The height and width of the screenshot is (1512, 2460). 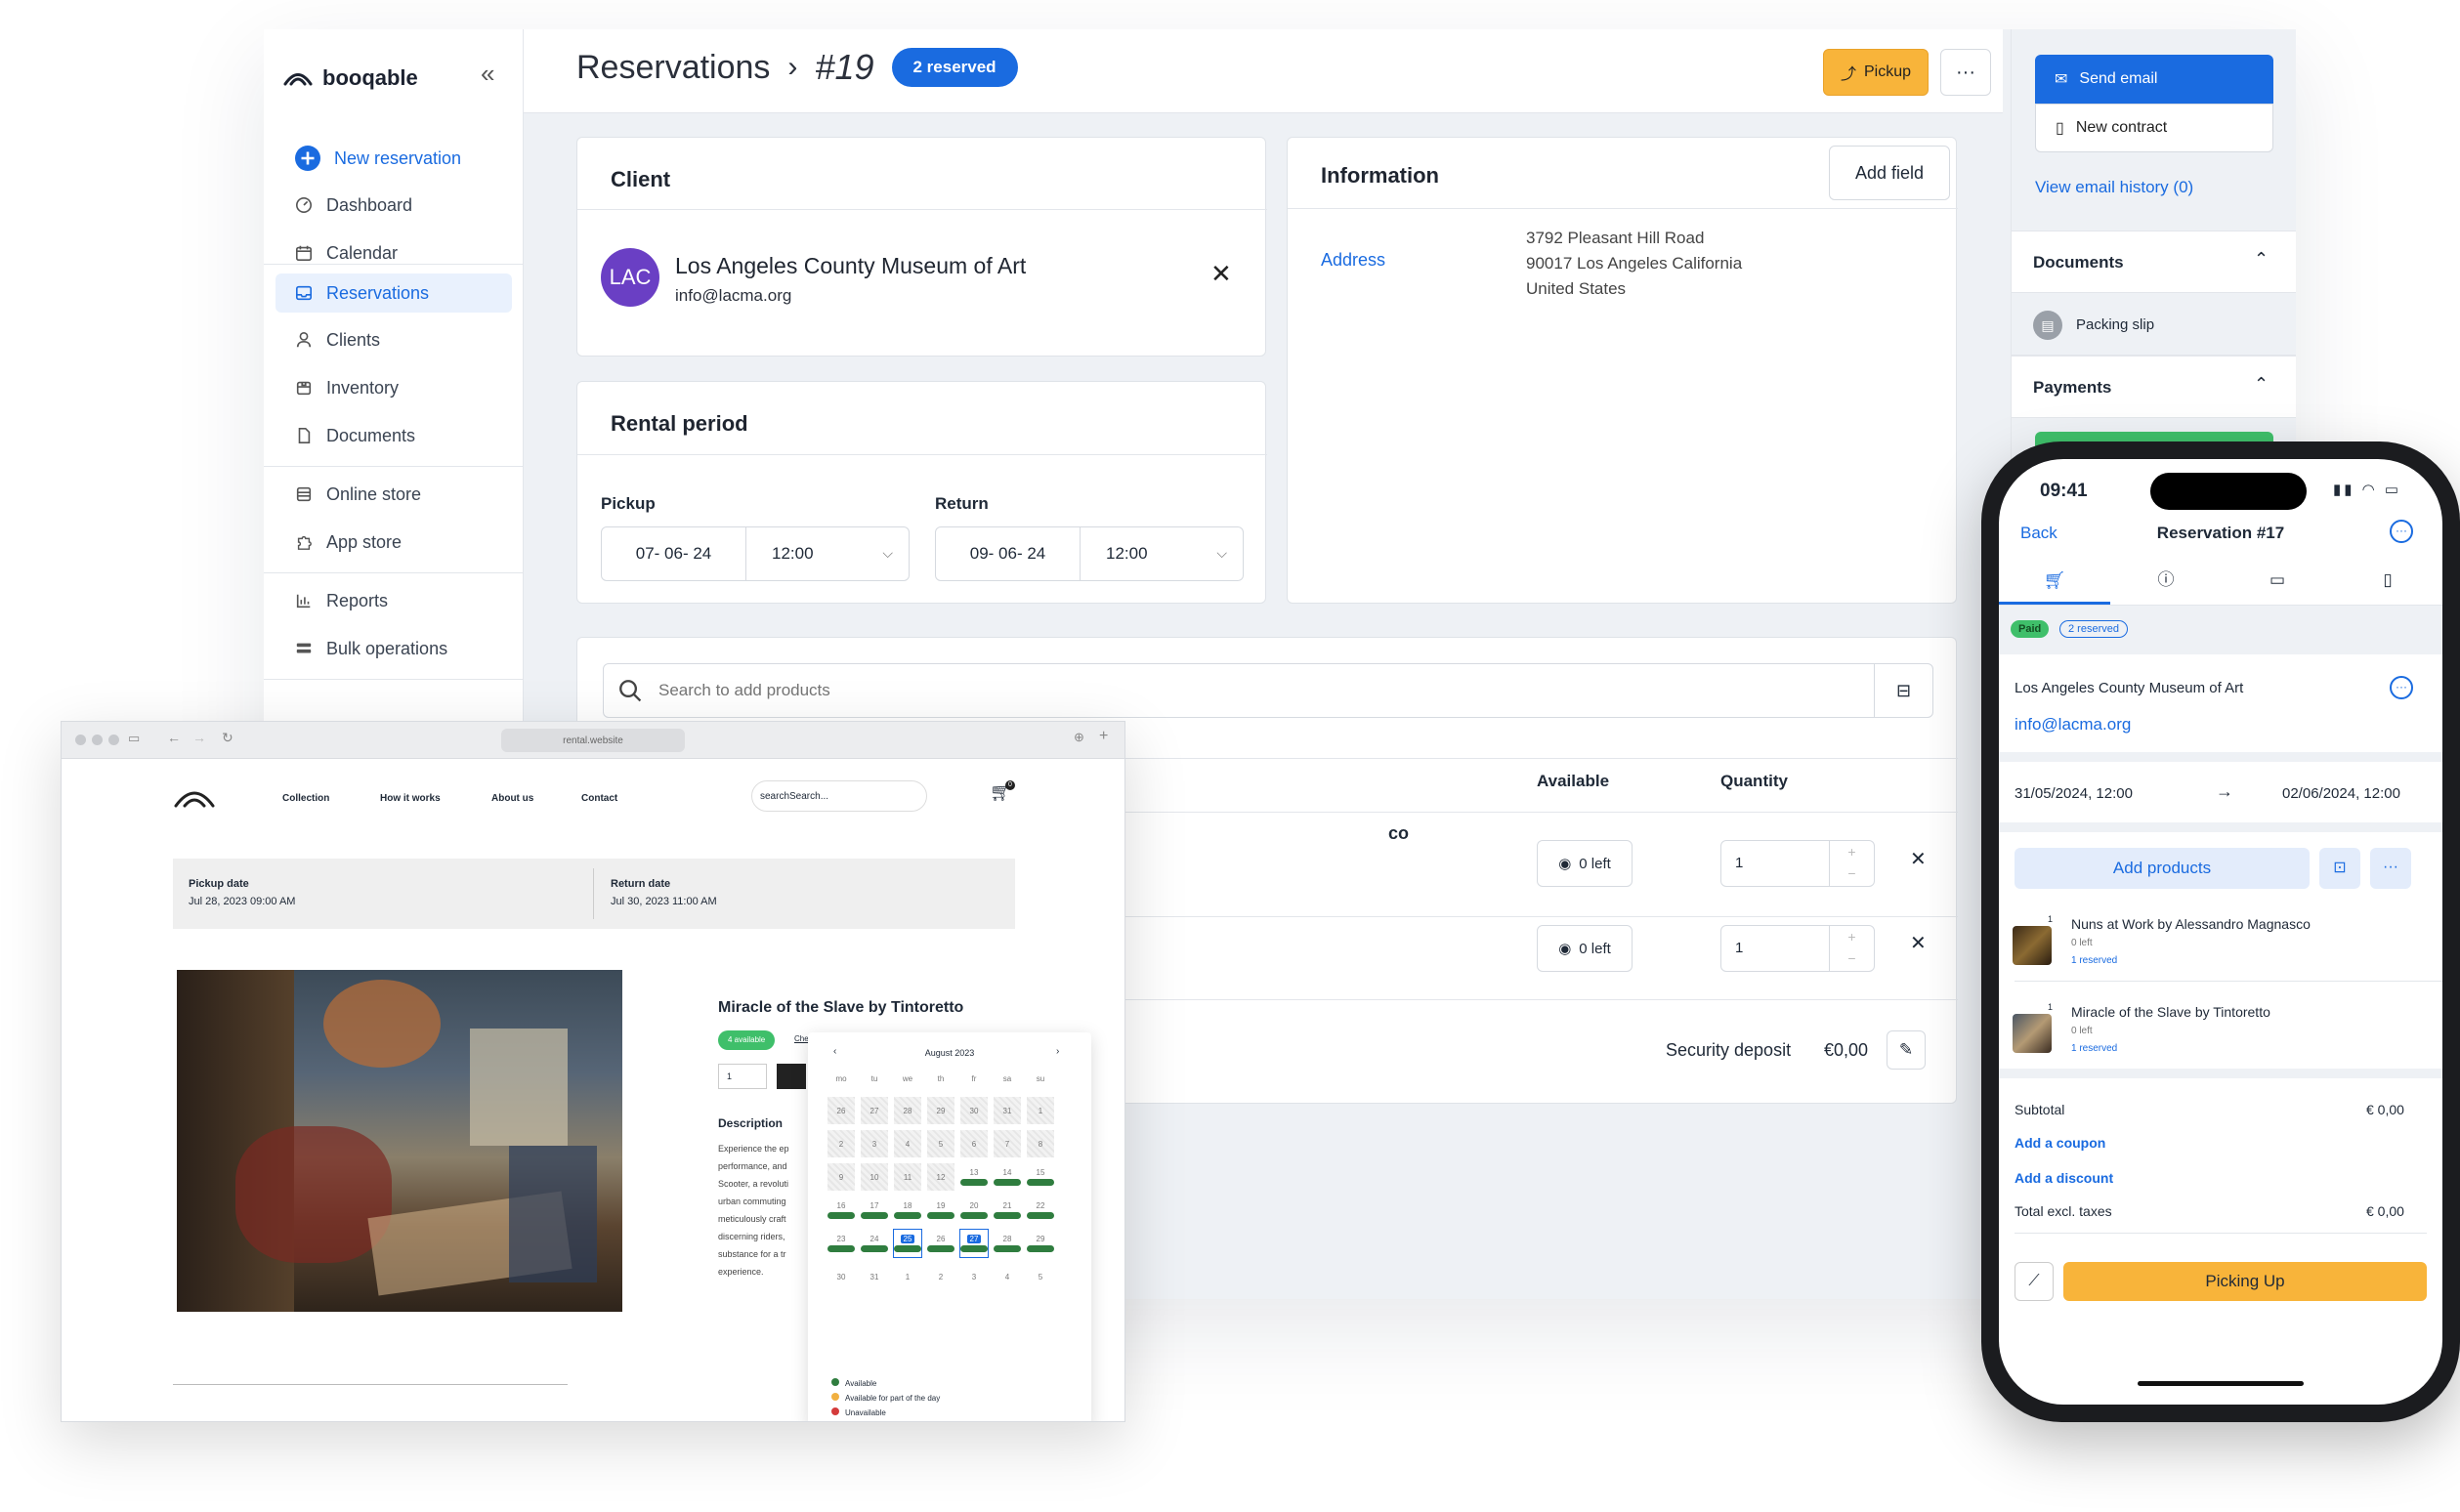 I want to click on calendar-day: 24, so click(x=875, y=1243).